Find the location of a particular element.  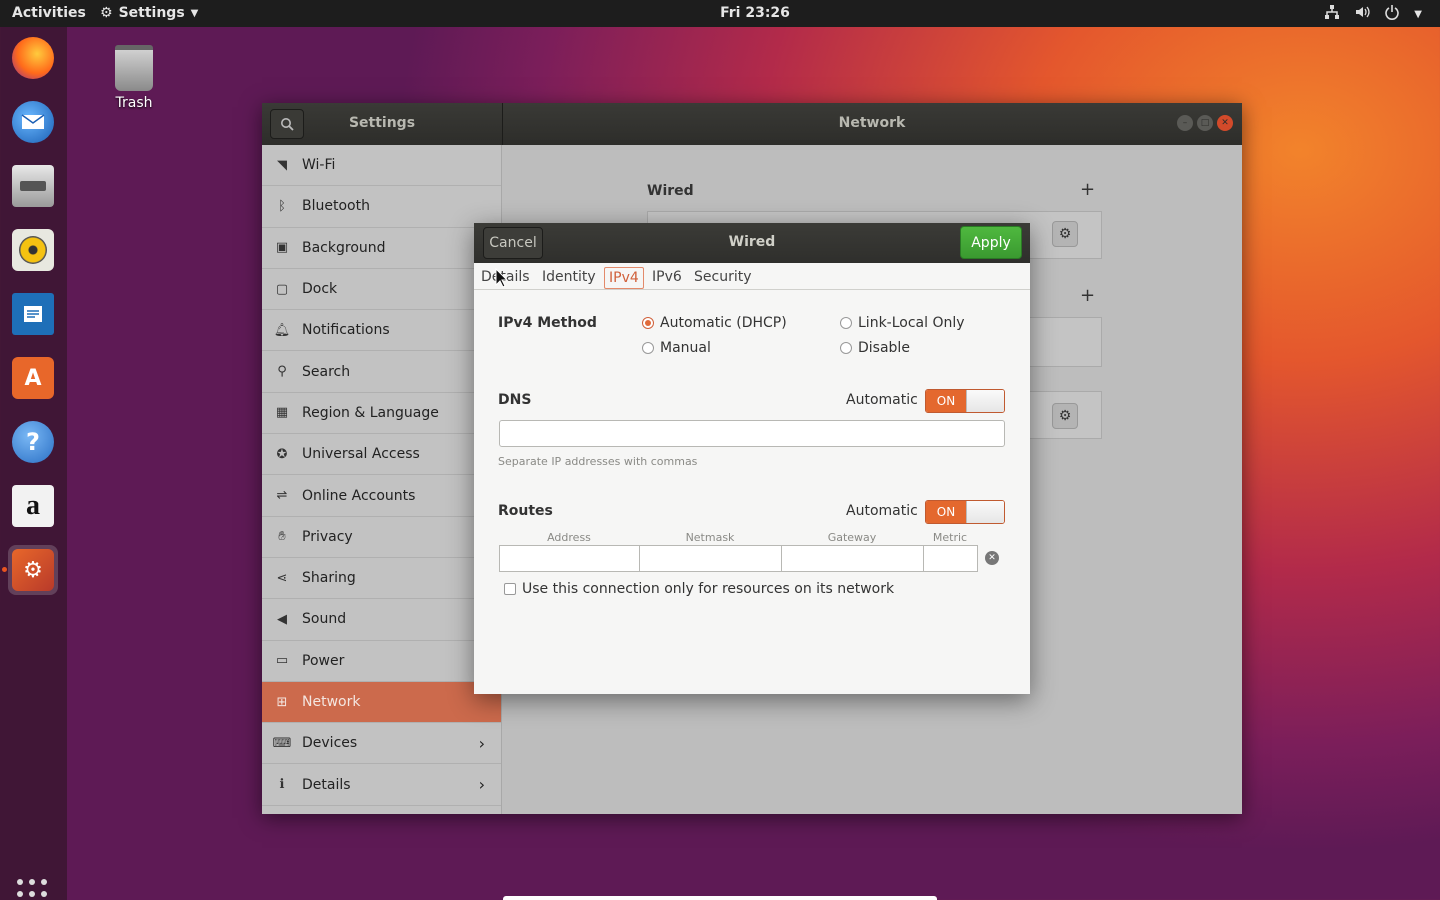

route-netmask-input is located at coordinates (710, 558).